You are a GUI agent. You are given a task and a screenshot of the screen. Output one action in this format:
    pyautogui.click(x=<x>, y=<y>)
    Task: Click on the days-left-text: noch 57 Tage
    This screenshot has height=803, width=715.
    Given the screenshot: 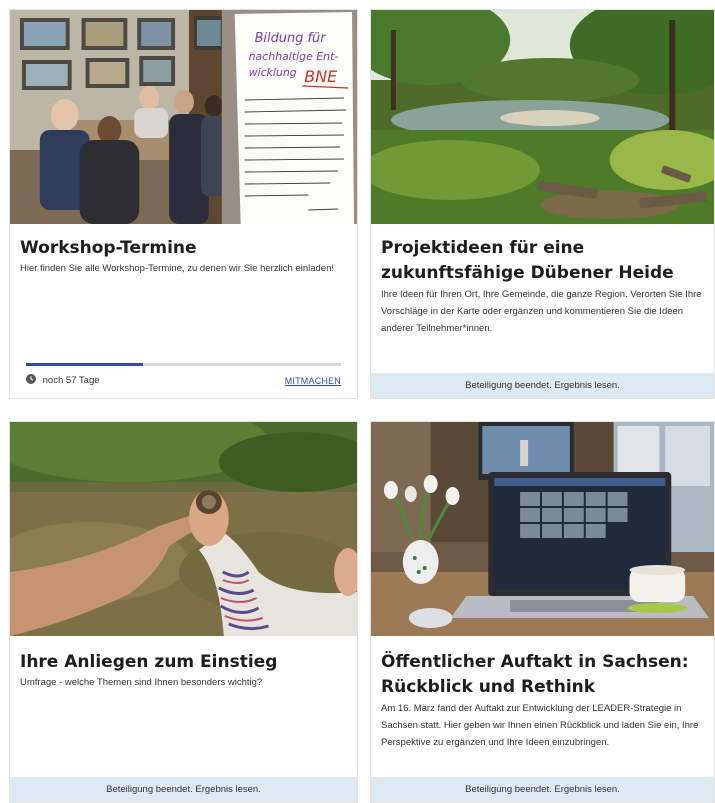 What is the action you would take?
    pyautogui.click(x=71, y=380)
    